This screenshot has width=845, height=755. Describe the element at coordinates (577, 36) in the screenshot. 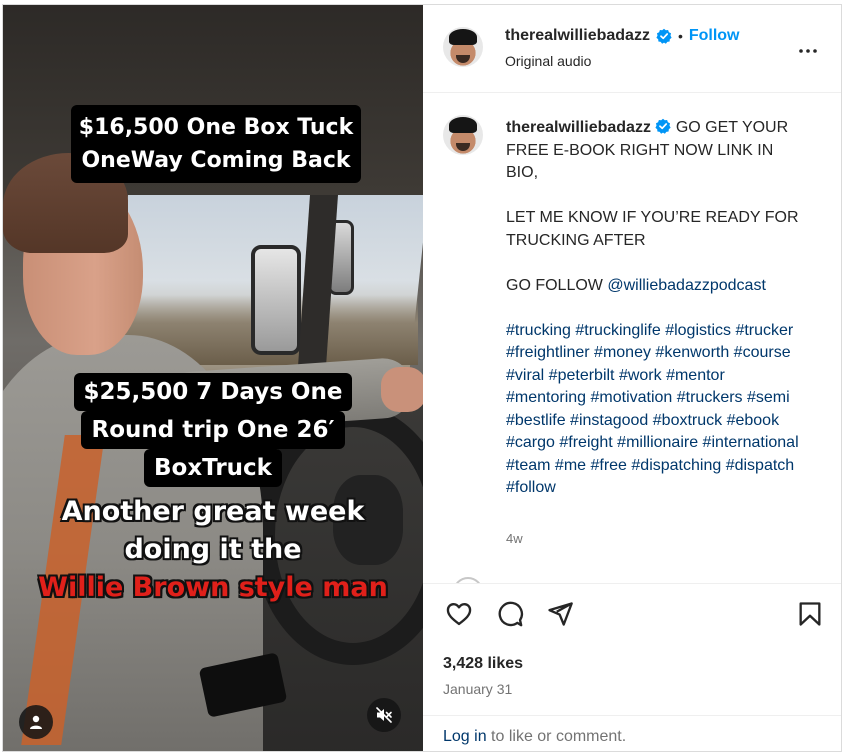

I see `header-username: therealwilliebadazz` at that location.